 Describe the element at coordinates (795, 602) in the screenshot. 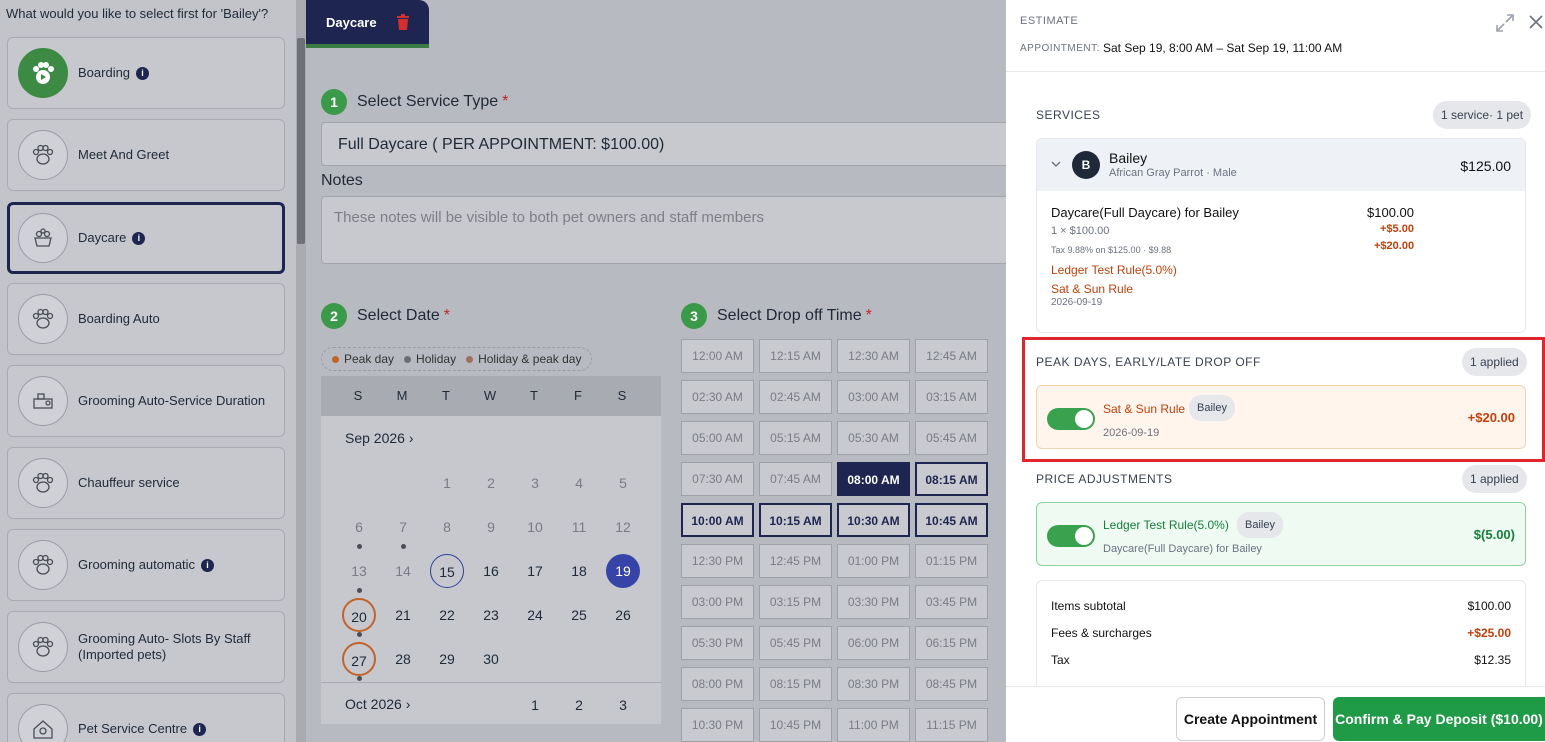

I see `time-slot: 03:15 PM` at that location.